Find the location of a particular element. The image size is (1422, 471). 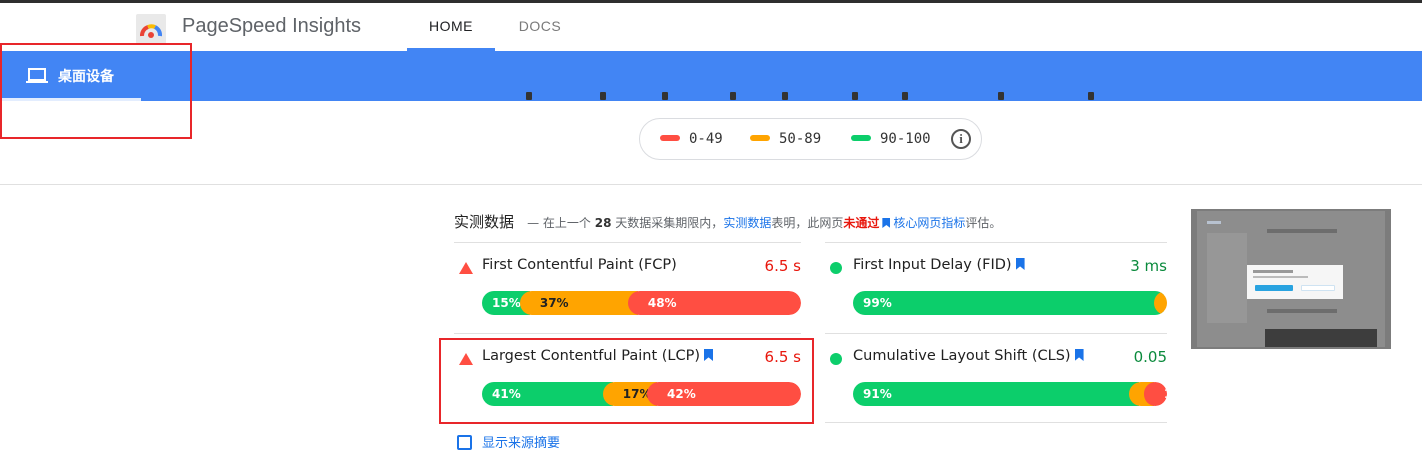

good-segment: 91% is located at coordinates (996, 394).